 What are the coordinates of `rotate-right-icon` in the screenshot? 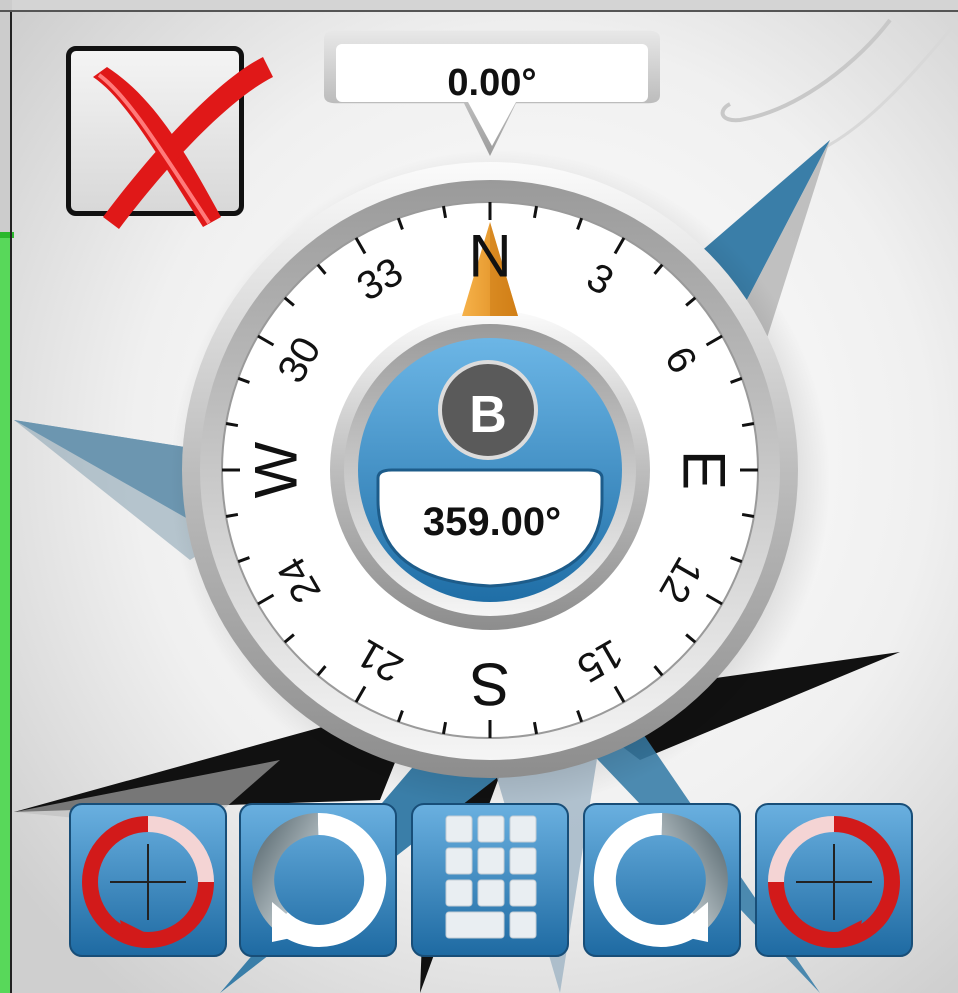 It's located at (662, 880).